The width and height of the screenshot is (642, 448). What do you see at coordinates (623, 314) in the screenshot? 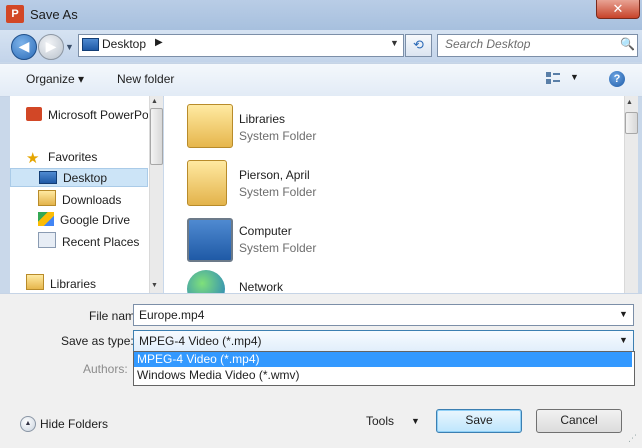
I see `file-name-dropdown-icon: ▼` at bounding box center [623, 314].